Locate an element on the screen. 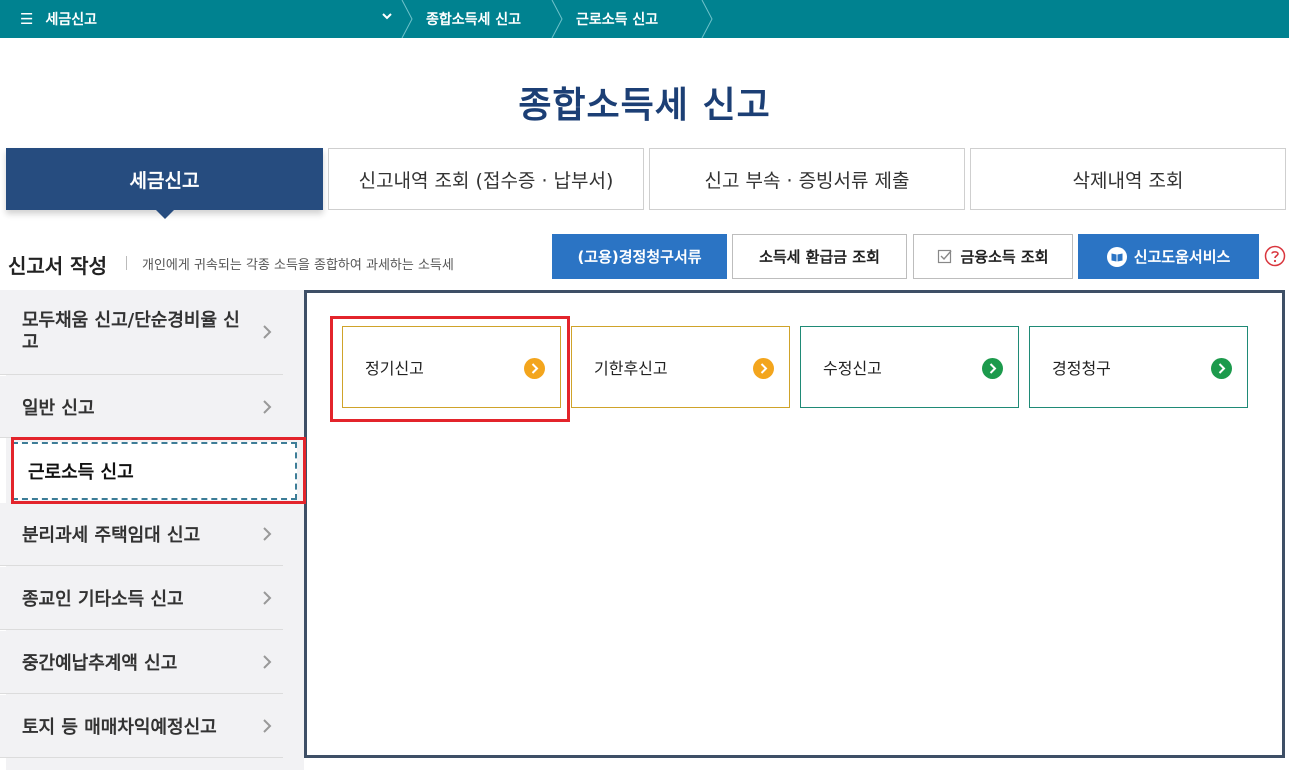 The width and height of the screenshot is (1289, 770). filing-help-service-button: 신고도움서비스 is located at coordinates (1168, 256).